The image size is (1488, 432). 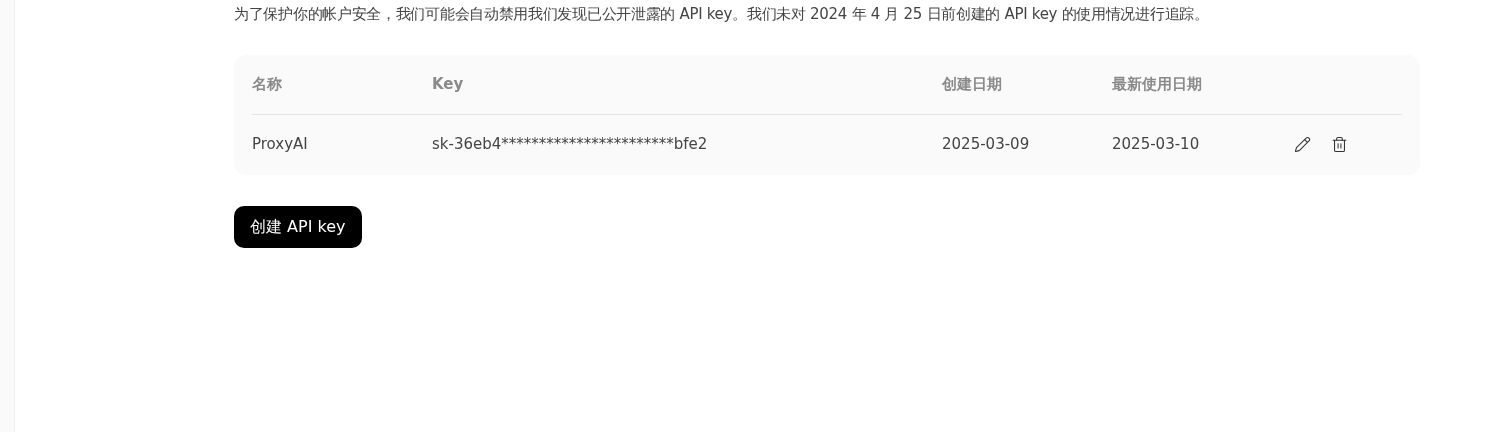 What do you see at coordinates (986, 145) in the screenshot?
I see `table-cell-text: 2025-03-09` at bounding box center [986, 145].